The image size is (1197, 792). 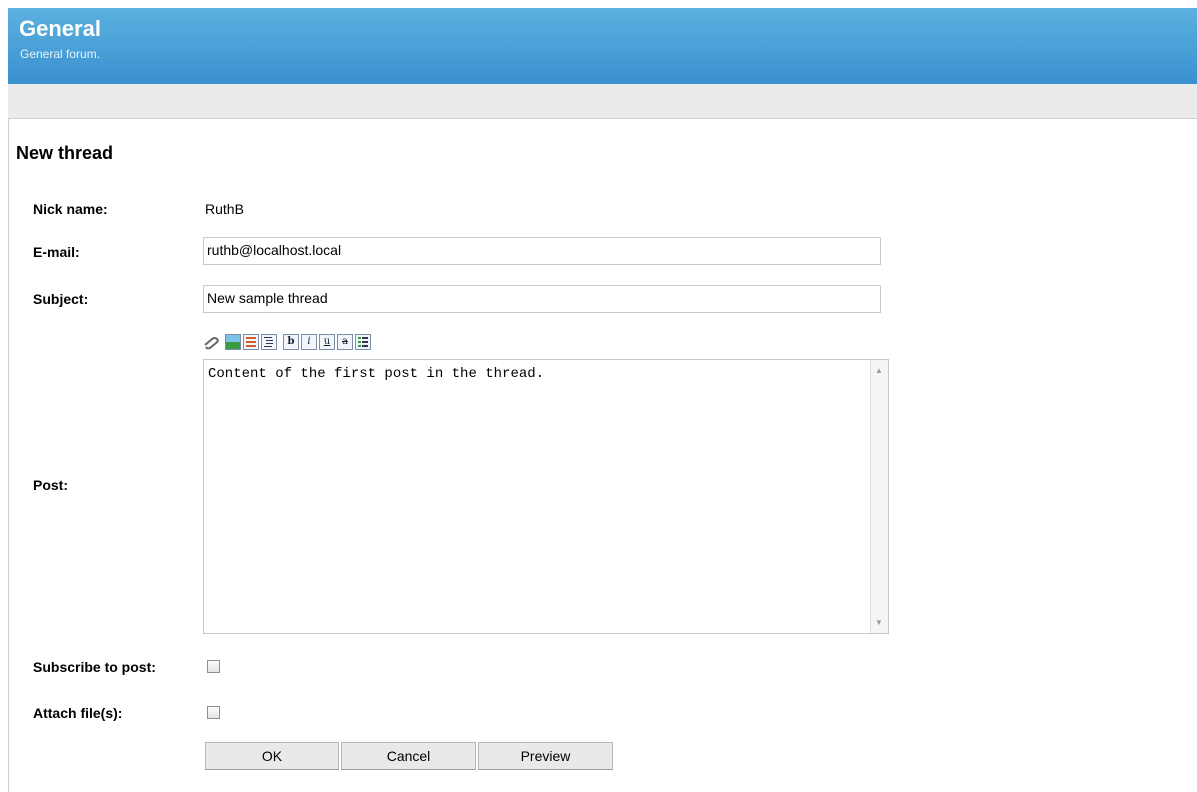 I want to click on post-label: Post:, so click(x=50, y=485).